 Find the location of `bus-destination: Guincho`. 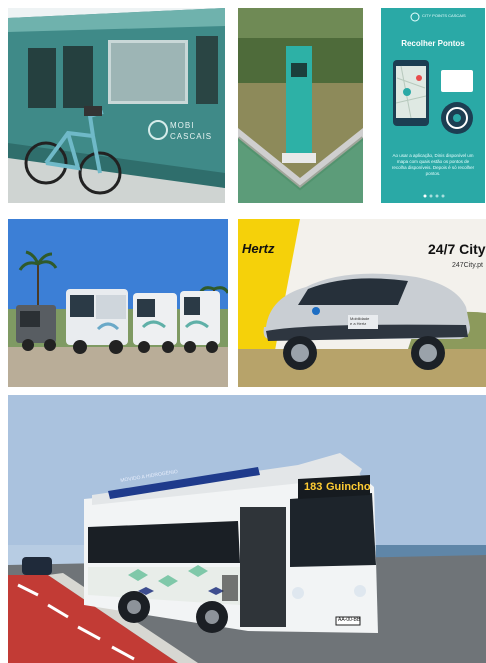

bus-destination: Guincho is located at coordinates (348, 487).